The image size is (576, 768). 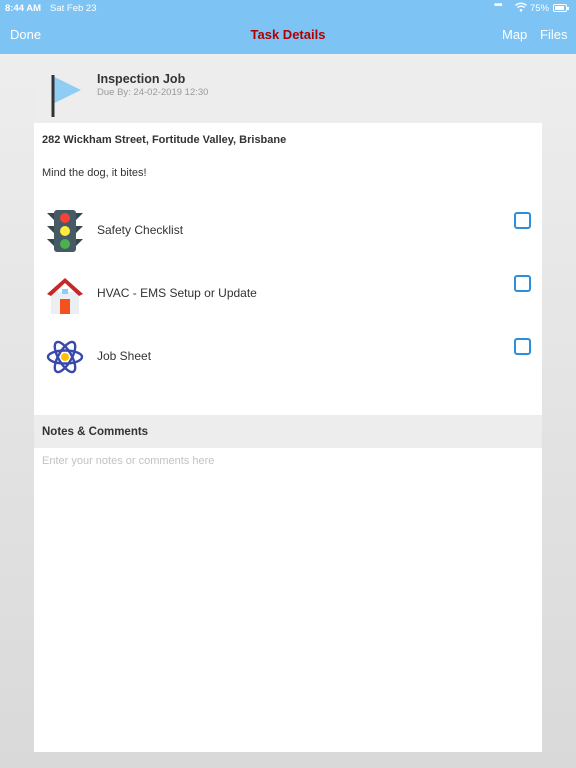 What do you see at coordinates (288, 294) in the screenshot?
I see `task-row-hvac-ems-setup: HVAC - EMS Setup or Update` at bounding box center [288, 294].